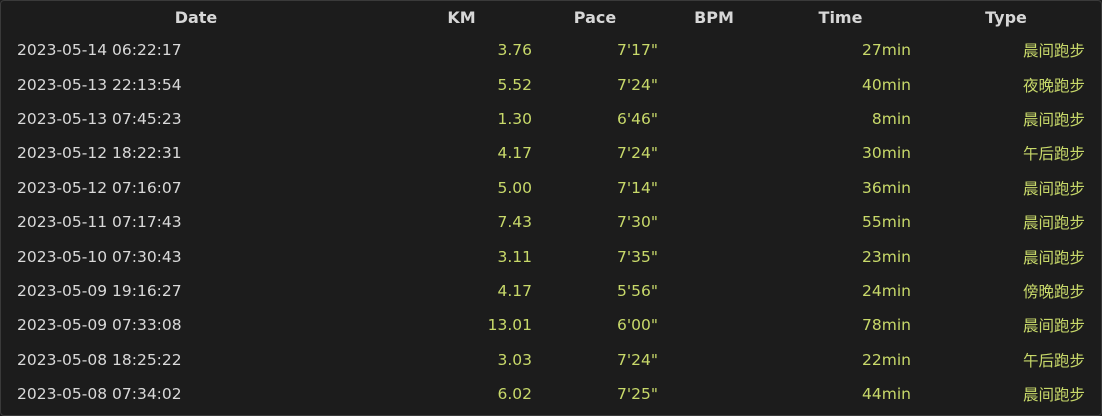 This screenshot has height=416, width=1102. Describe the element at coordinates (886, 187) in the screenshot. I see `cell-time: 36min` at that location.